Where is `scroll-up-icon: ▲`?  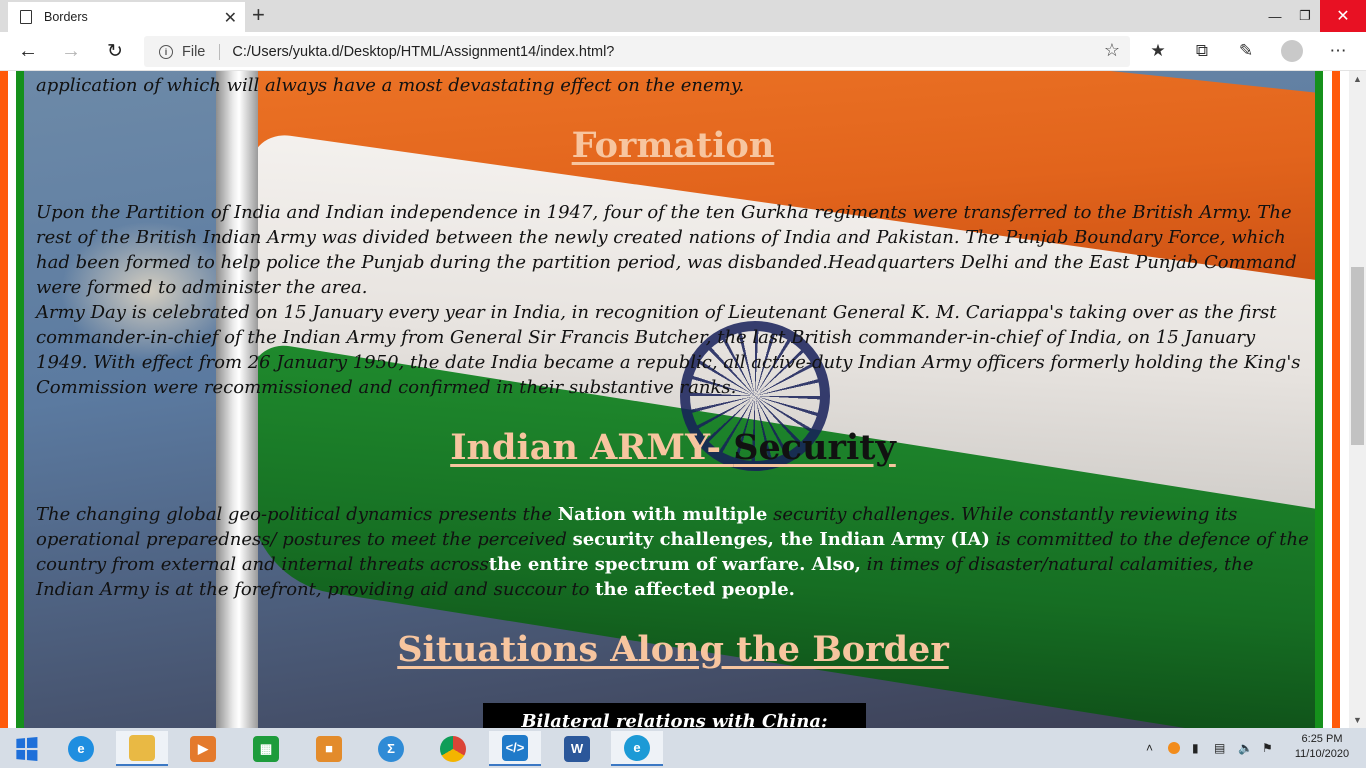
scroll-up-icon: ▲ is located at coordinates (1357, 79).